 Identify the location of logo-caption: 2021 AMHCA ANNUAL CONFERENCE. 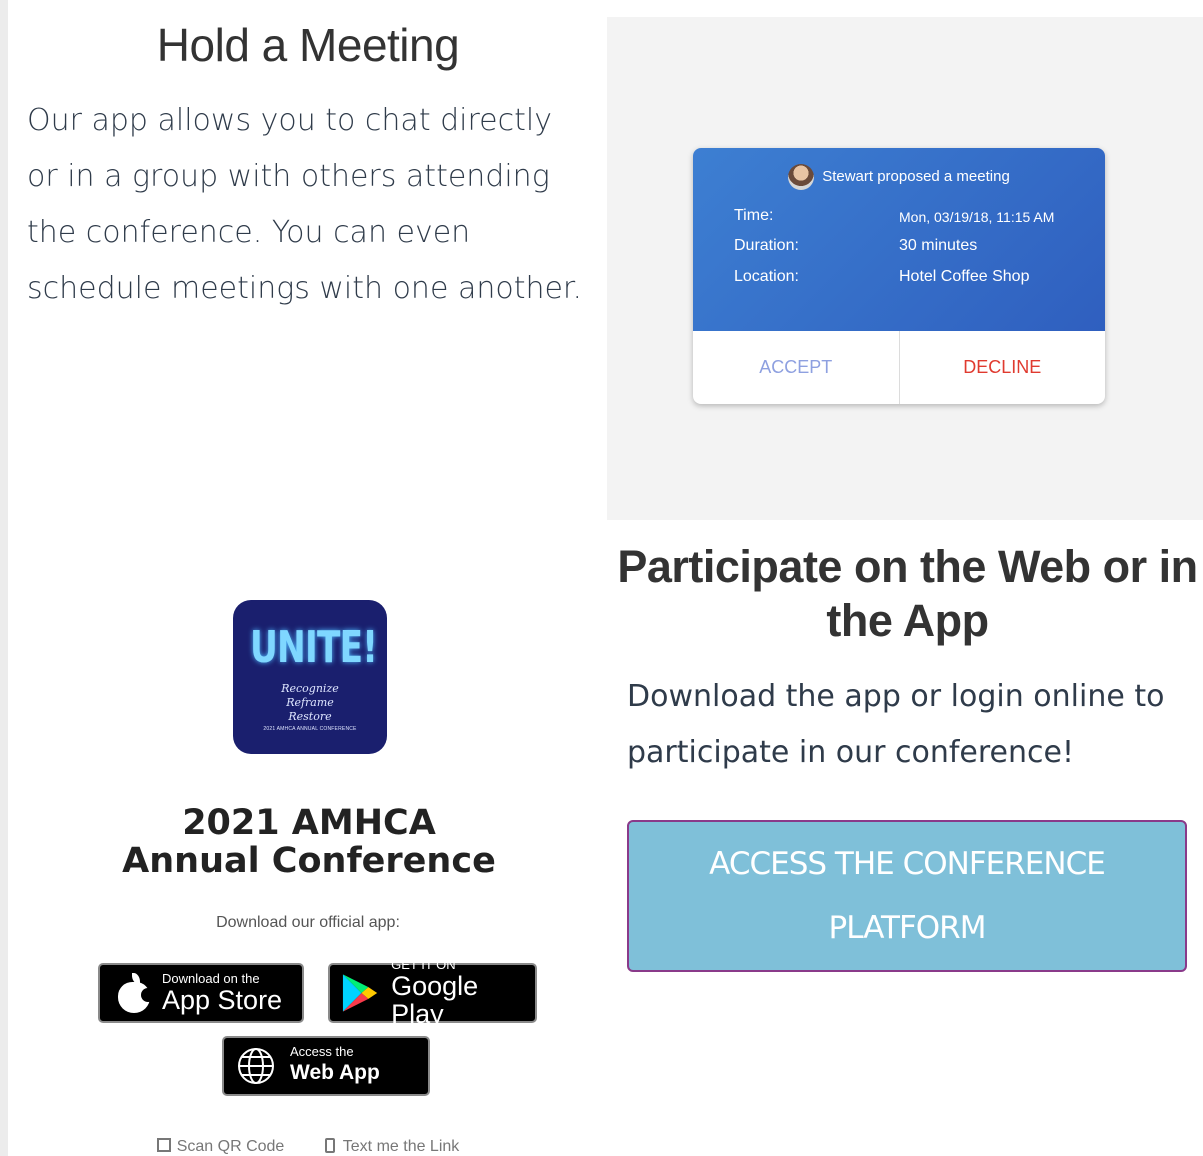
(310, 729).